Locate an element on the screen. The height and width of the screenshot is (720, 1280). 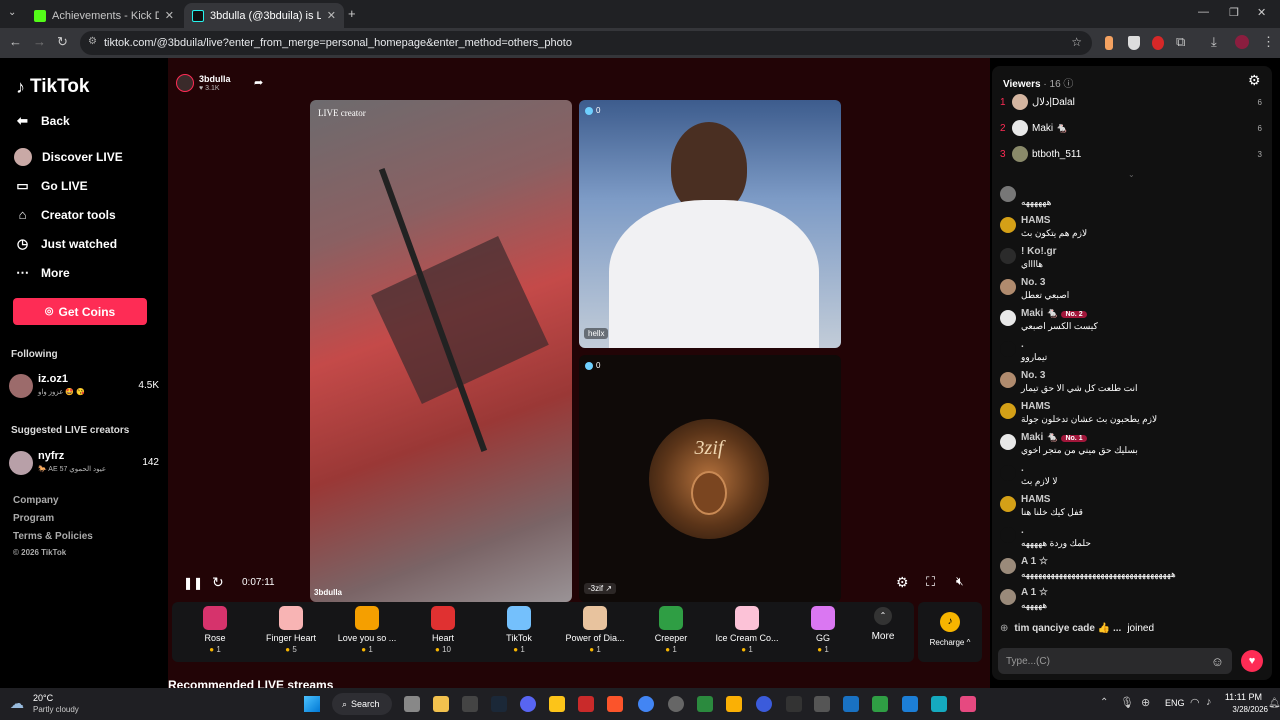
chat-message: . لا لازم بث is located at coordinates (1131, 477).